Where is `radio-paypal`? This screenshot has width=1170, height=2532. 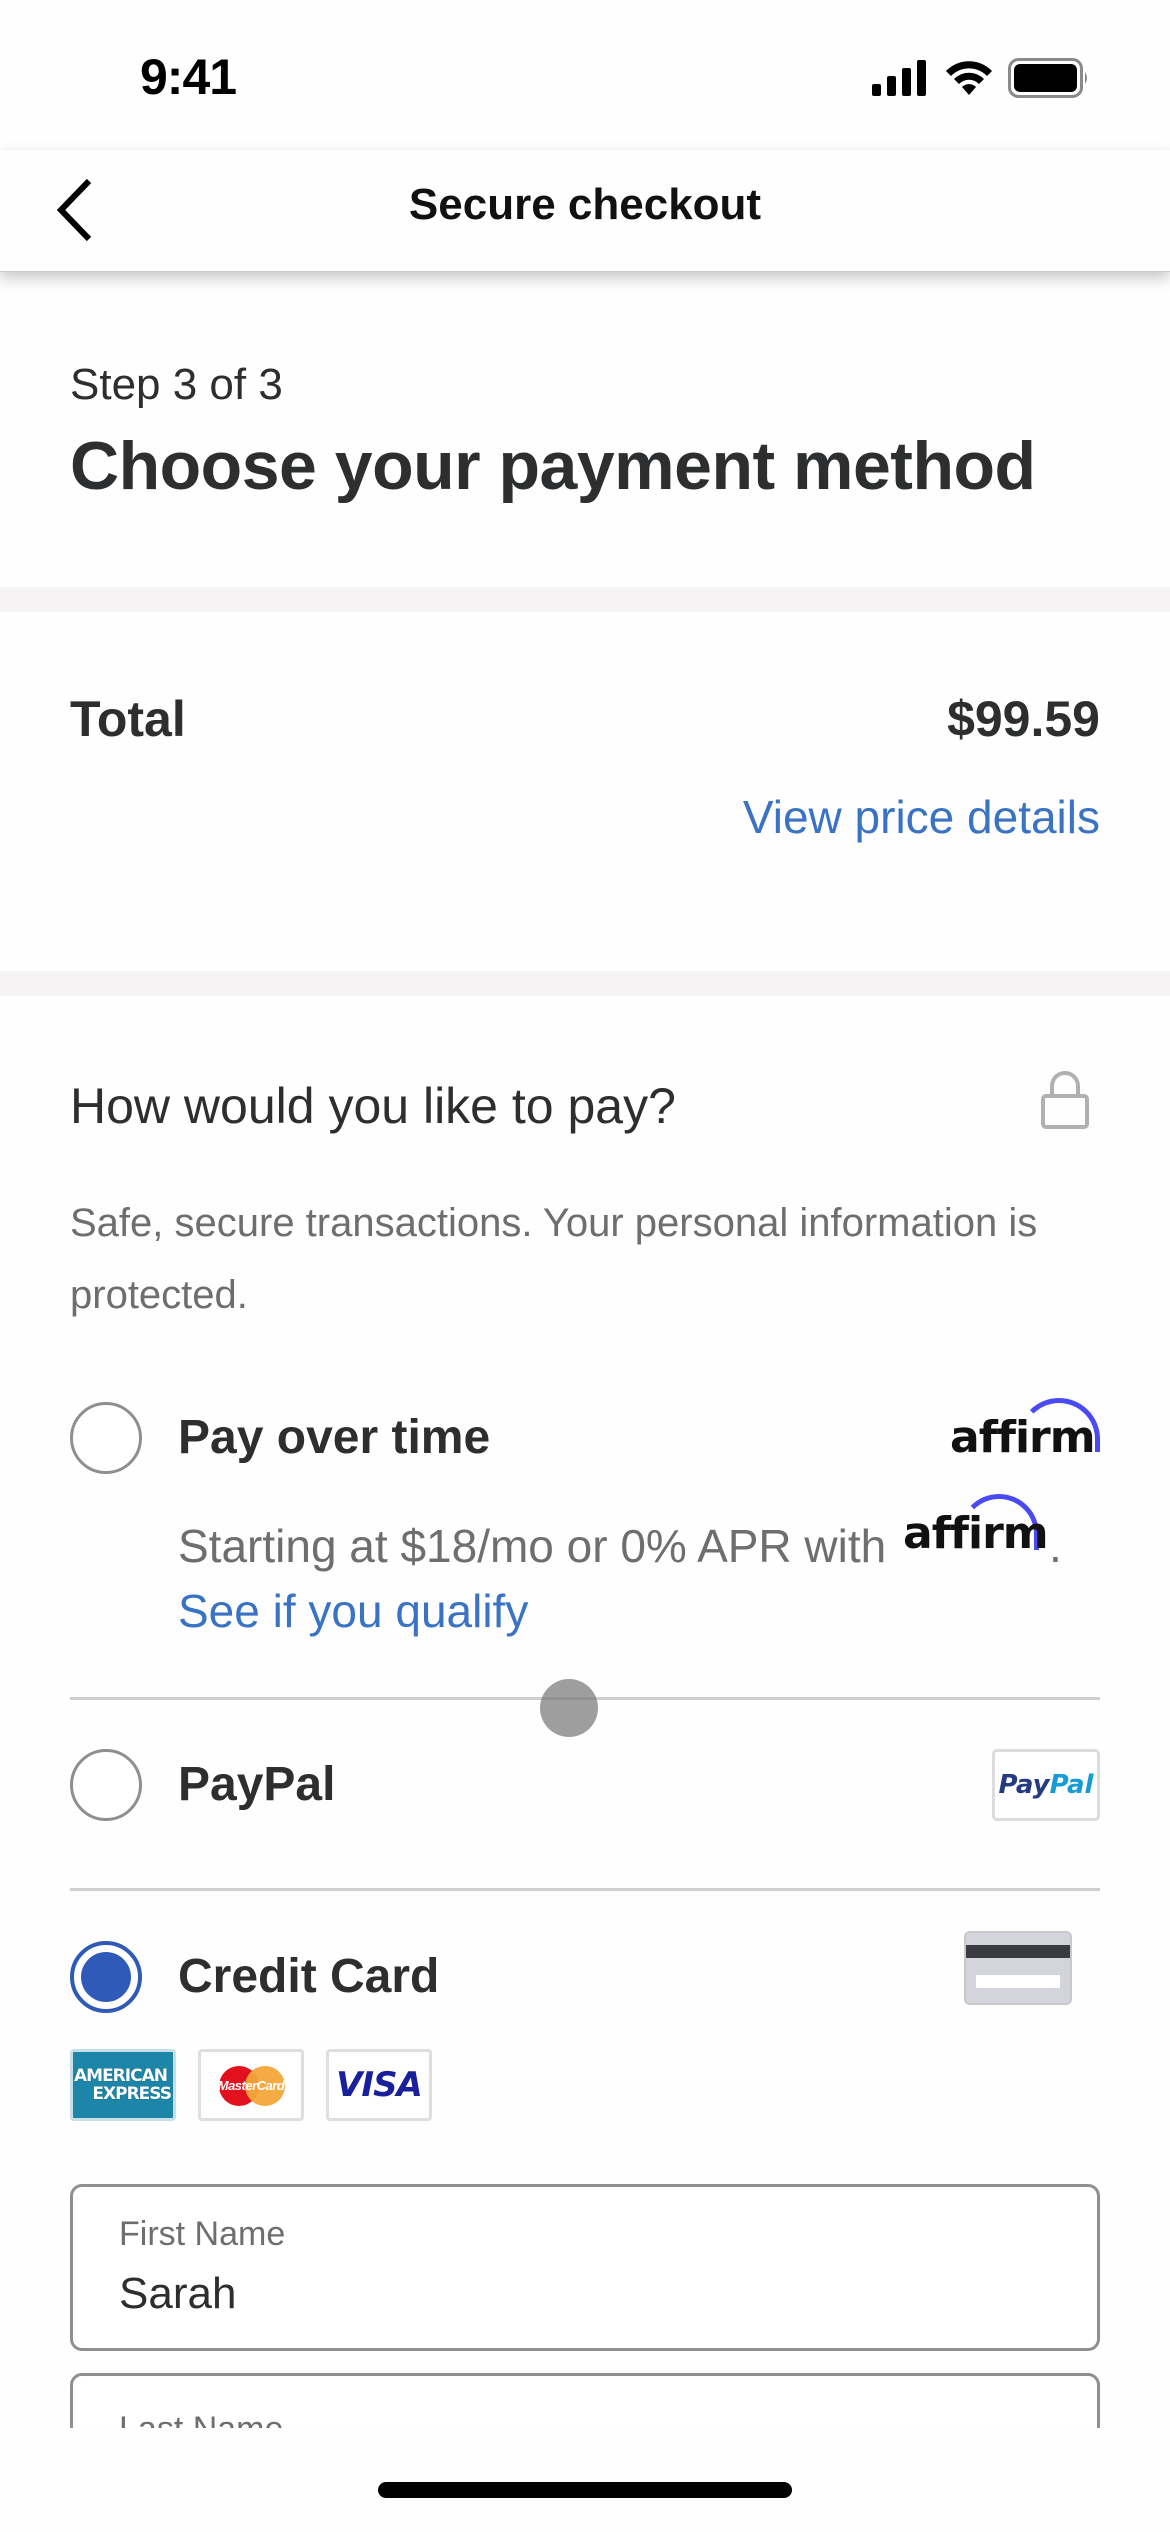 radio-paypal is located at coordinates (106, 1785).